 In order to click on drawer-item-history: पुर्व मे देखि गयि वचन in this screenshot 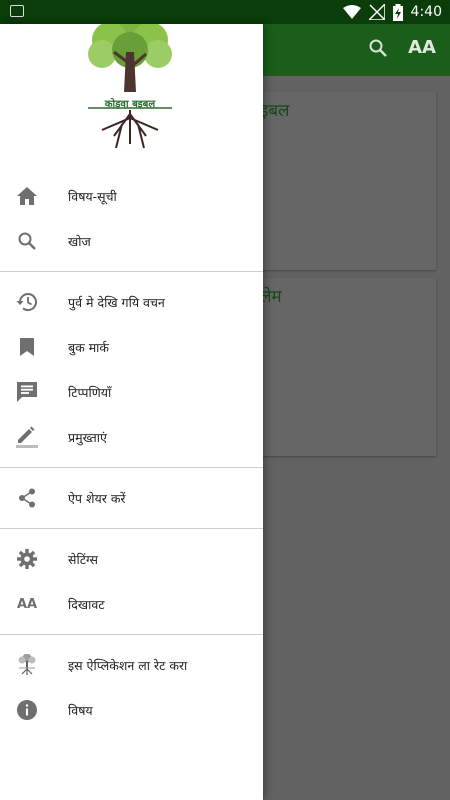, I will do `click(131, 302)`.